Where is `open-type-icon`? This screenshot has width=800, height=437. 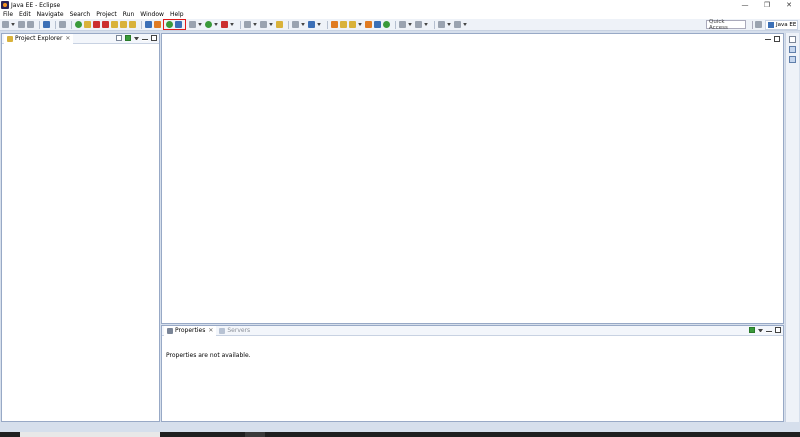 open-type-icon is located at coordinates (279, 24).